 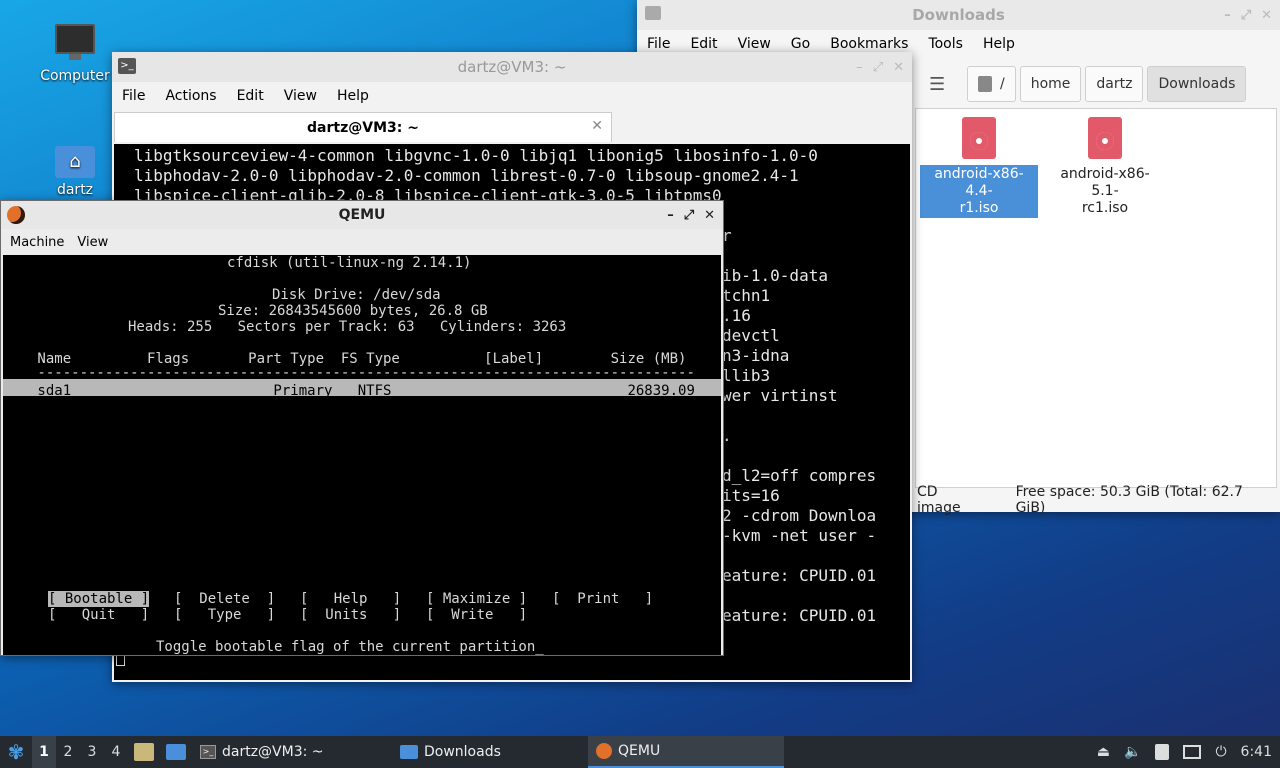 I want to click on terminal-line: wer virtinst, so click(x=780, y=395).